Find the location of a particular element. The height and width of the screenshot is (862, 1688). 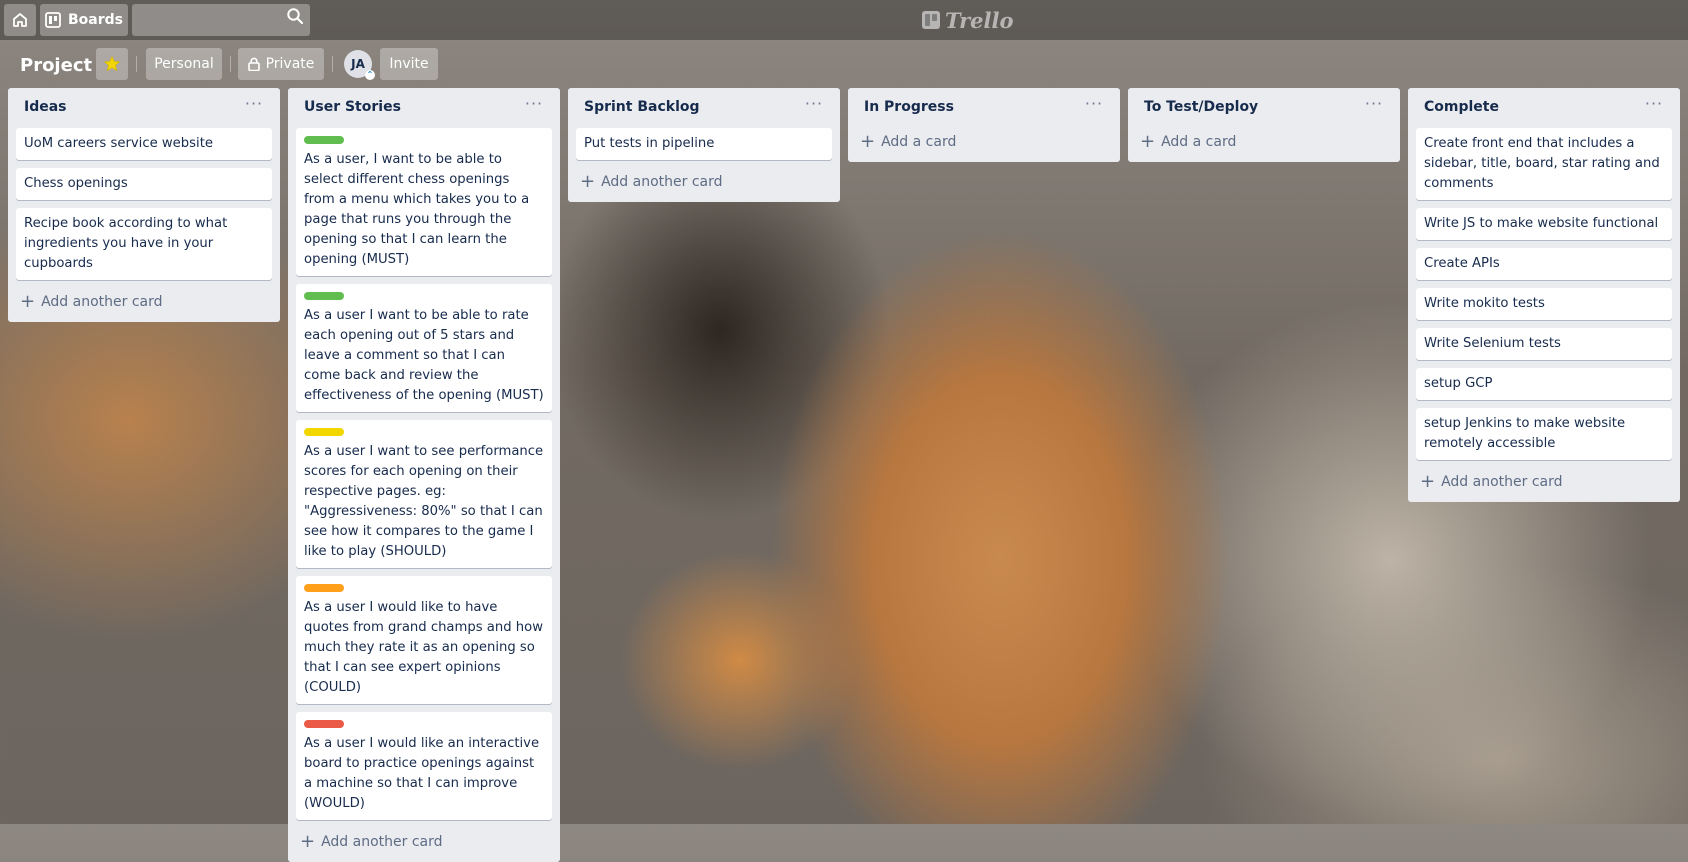

board-title: Project is located at coordinates (56, 66).